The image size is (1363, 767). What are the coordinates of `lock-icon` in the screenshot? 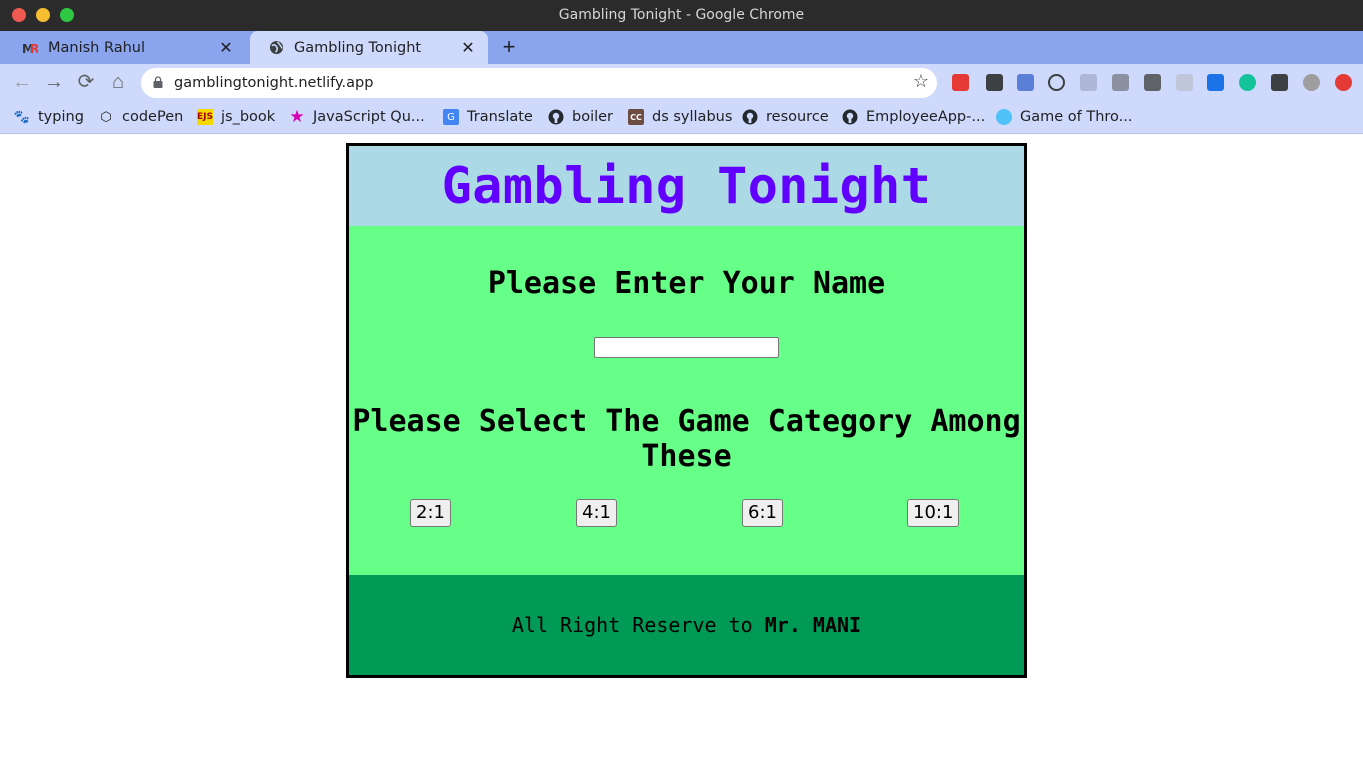 It's located at (158, 82).